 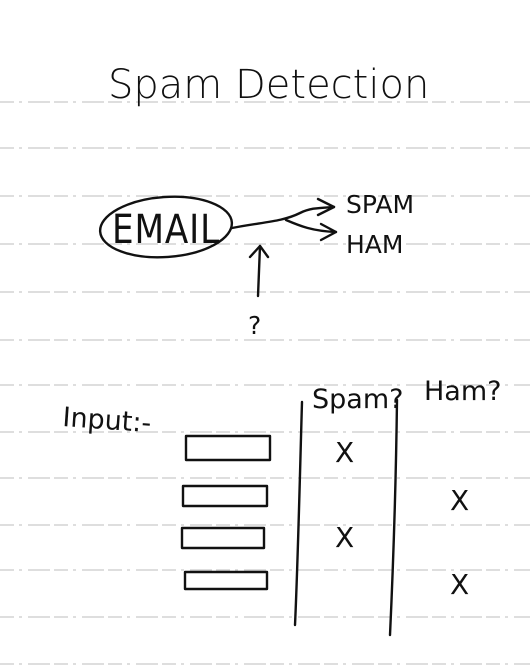 What do you see at coordinates (311, 226) in the screenshot?
I see `arrow-to-ham` at bounding box center [311, 226].